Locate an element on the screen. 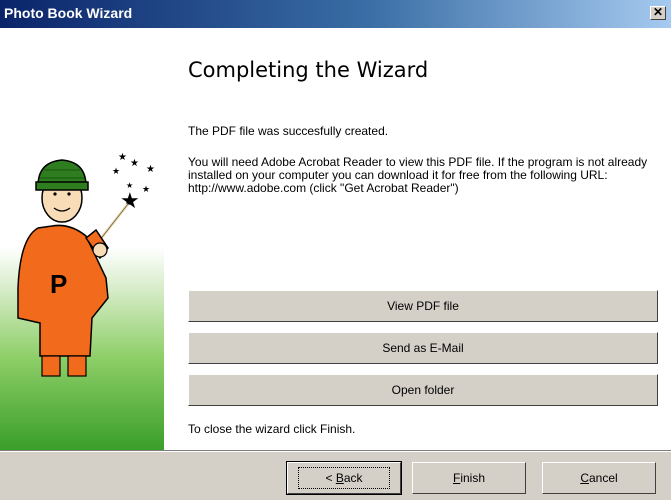 The width and height of the screenshot is (671, 500). window-title: Photo Book Wizard is located at coordinates (68, 13).